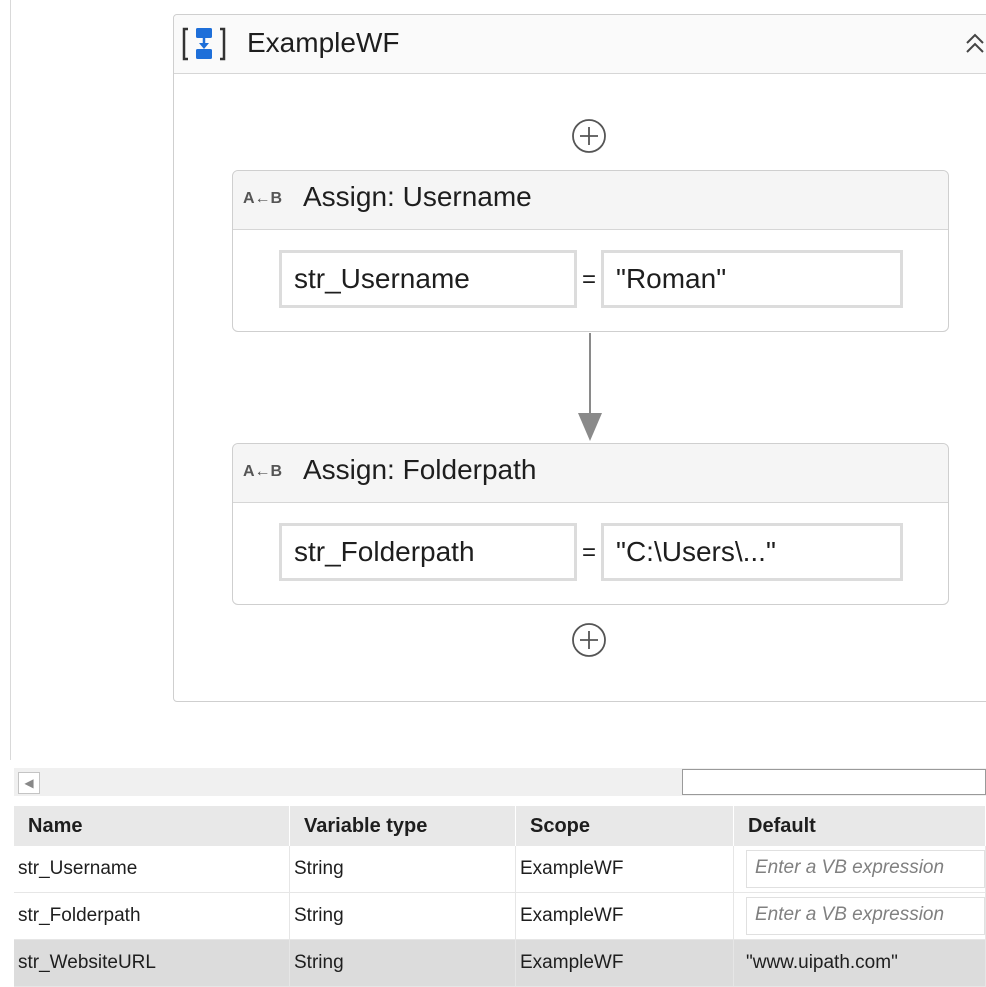 The width and height of the screenshot is (986, 987). I want to click on assign-header: A←B Assign: Username, so click(590, 200).